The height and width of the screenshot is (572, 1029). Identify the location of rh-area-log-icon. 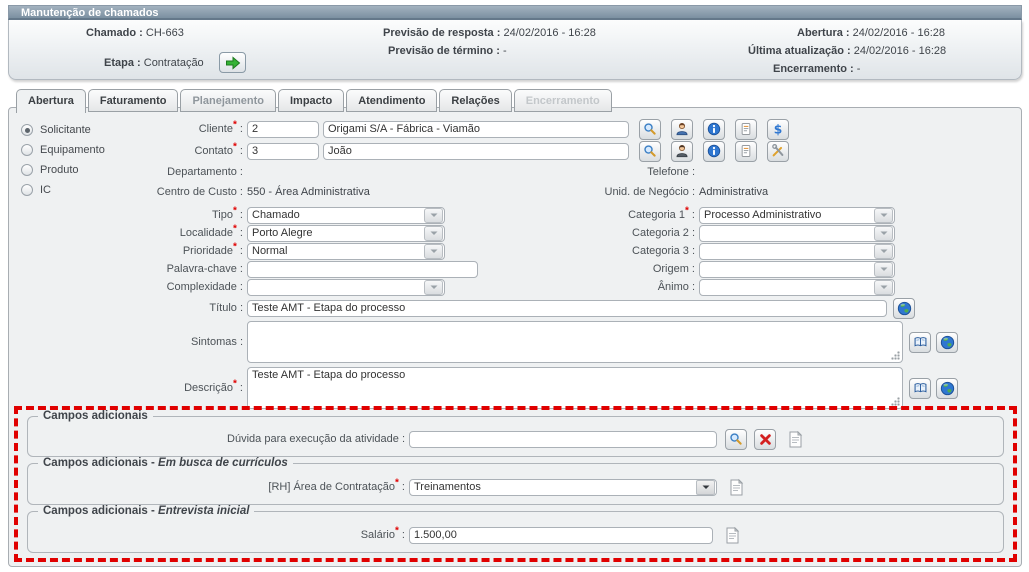
(736, 487).